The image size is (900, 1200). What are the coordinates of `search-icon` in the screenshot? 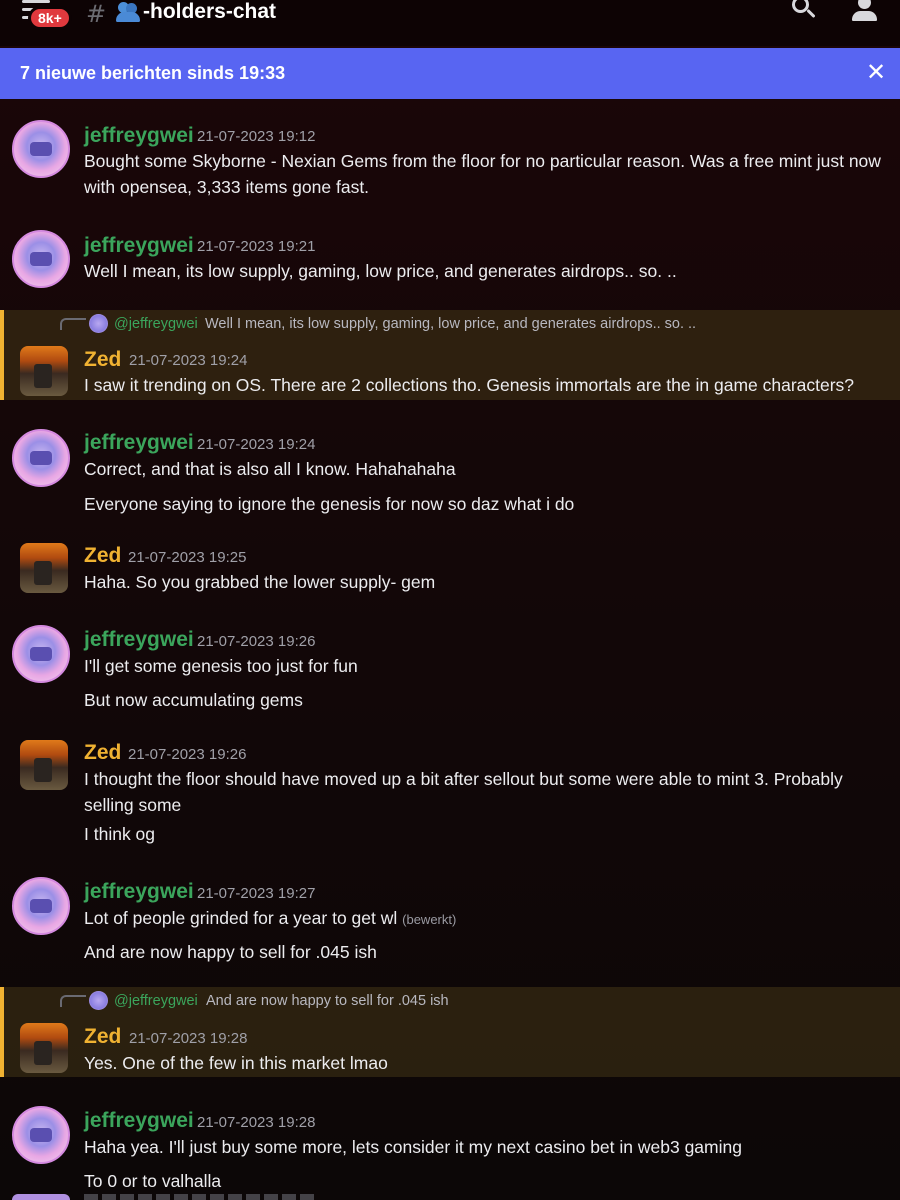 It's located at (803, 12).